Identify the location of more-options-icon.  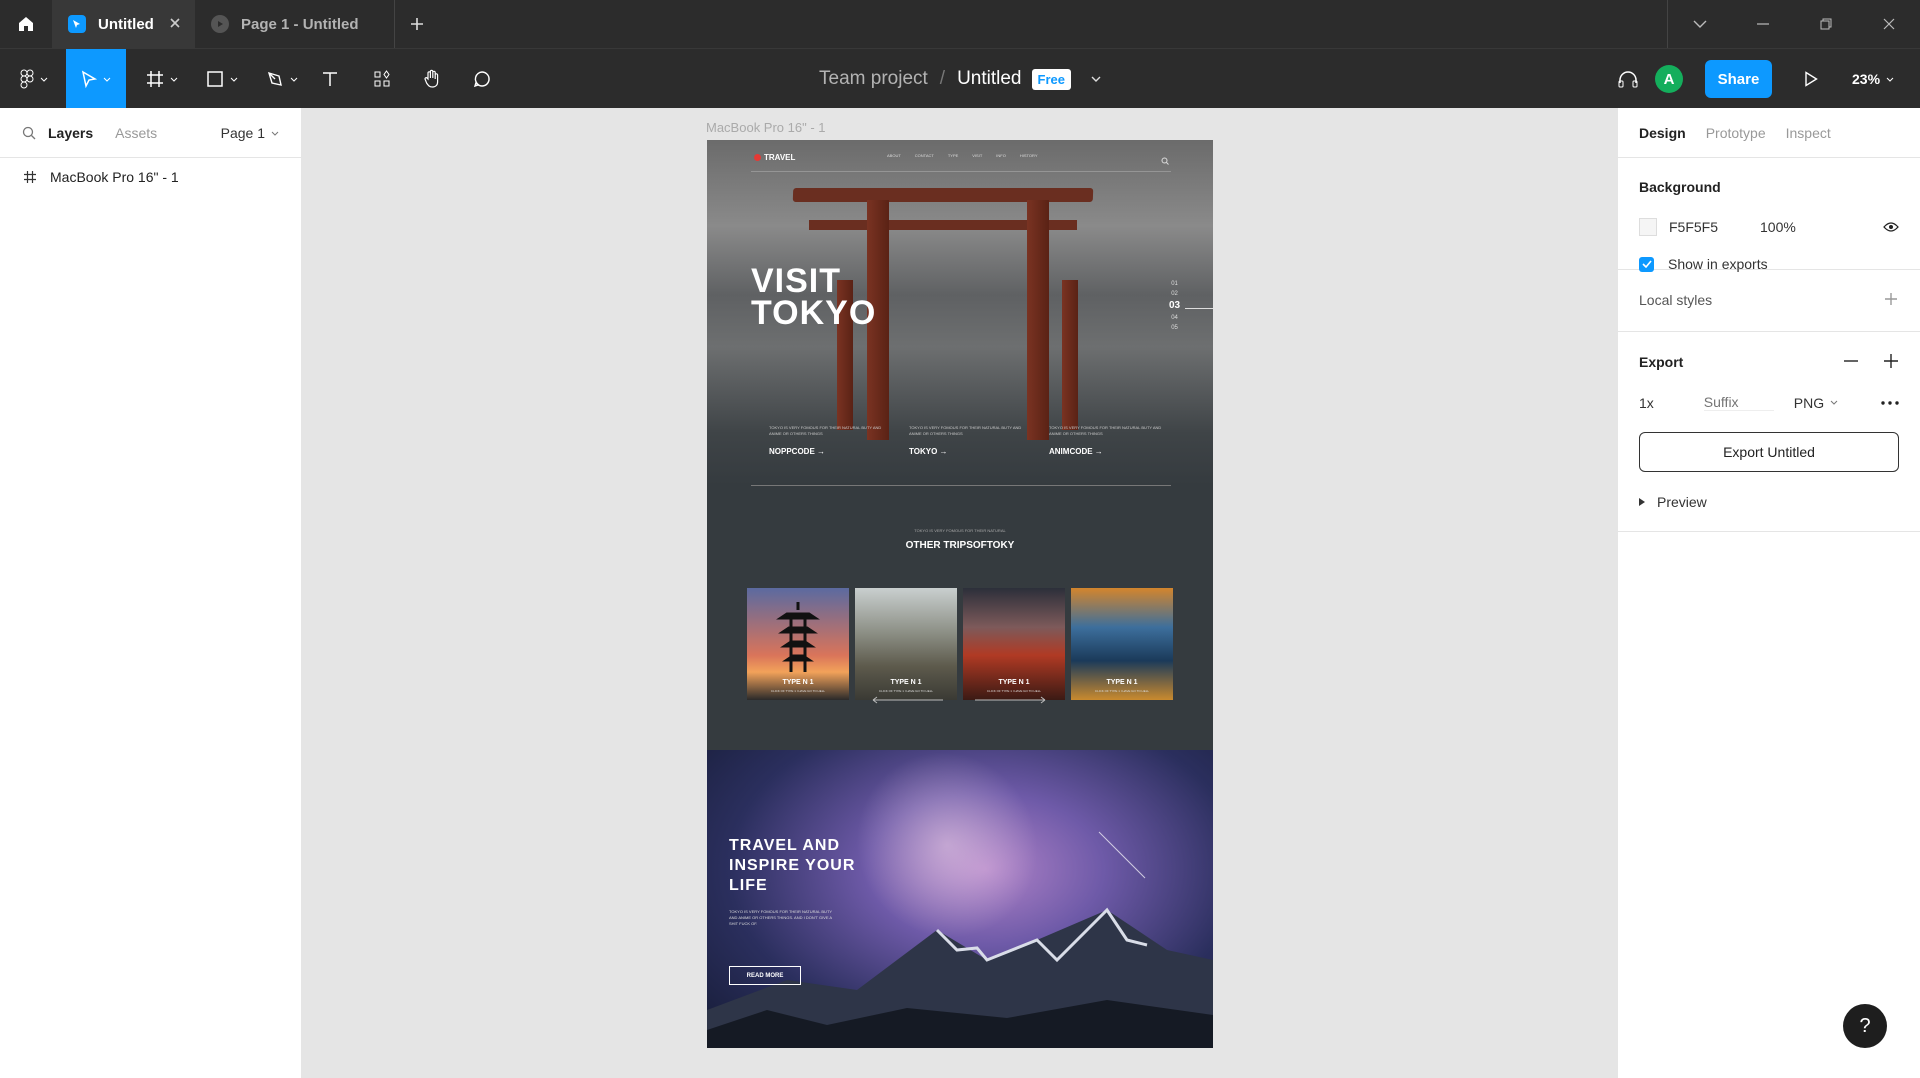
(1890, 402).